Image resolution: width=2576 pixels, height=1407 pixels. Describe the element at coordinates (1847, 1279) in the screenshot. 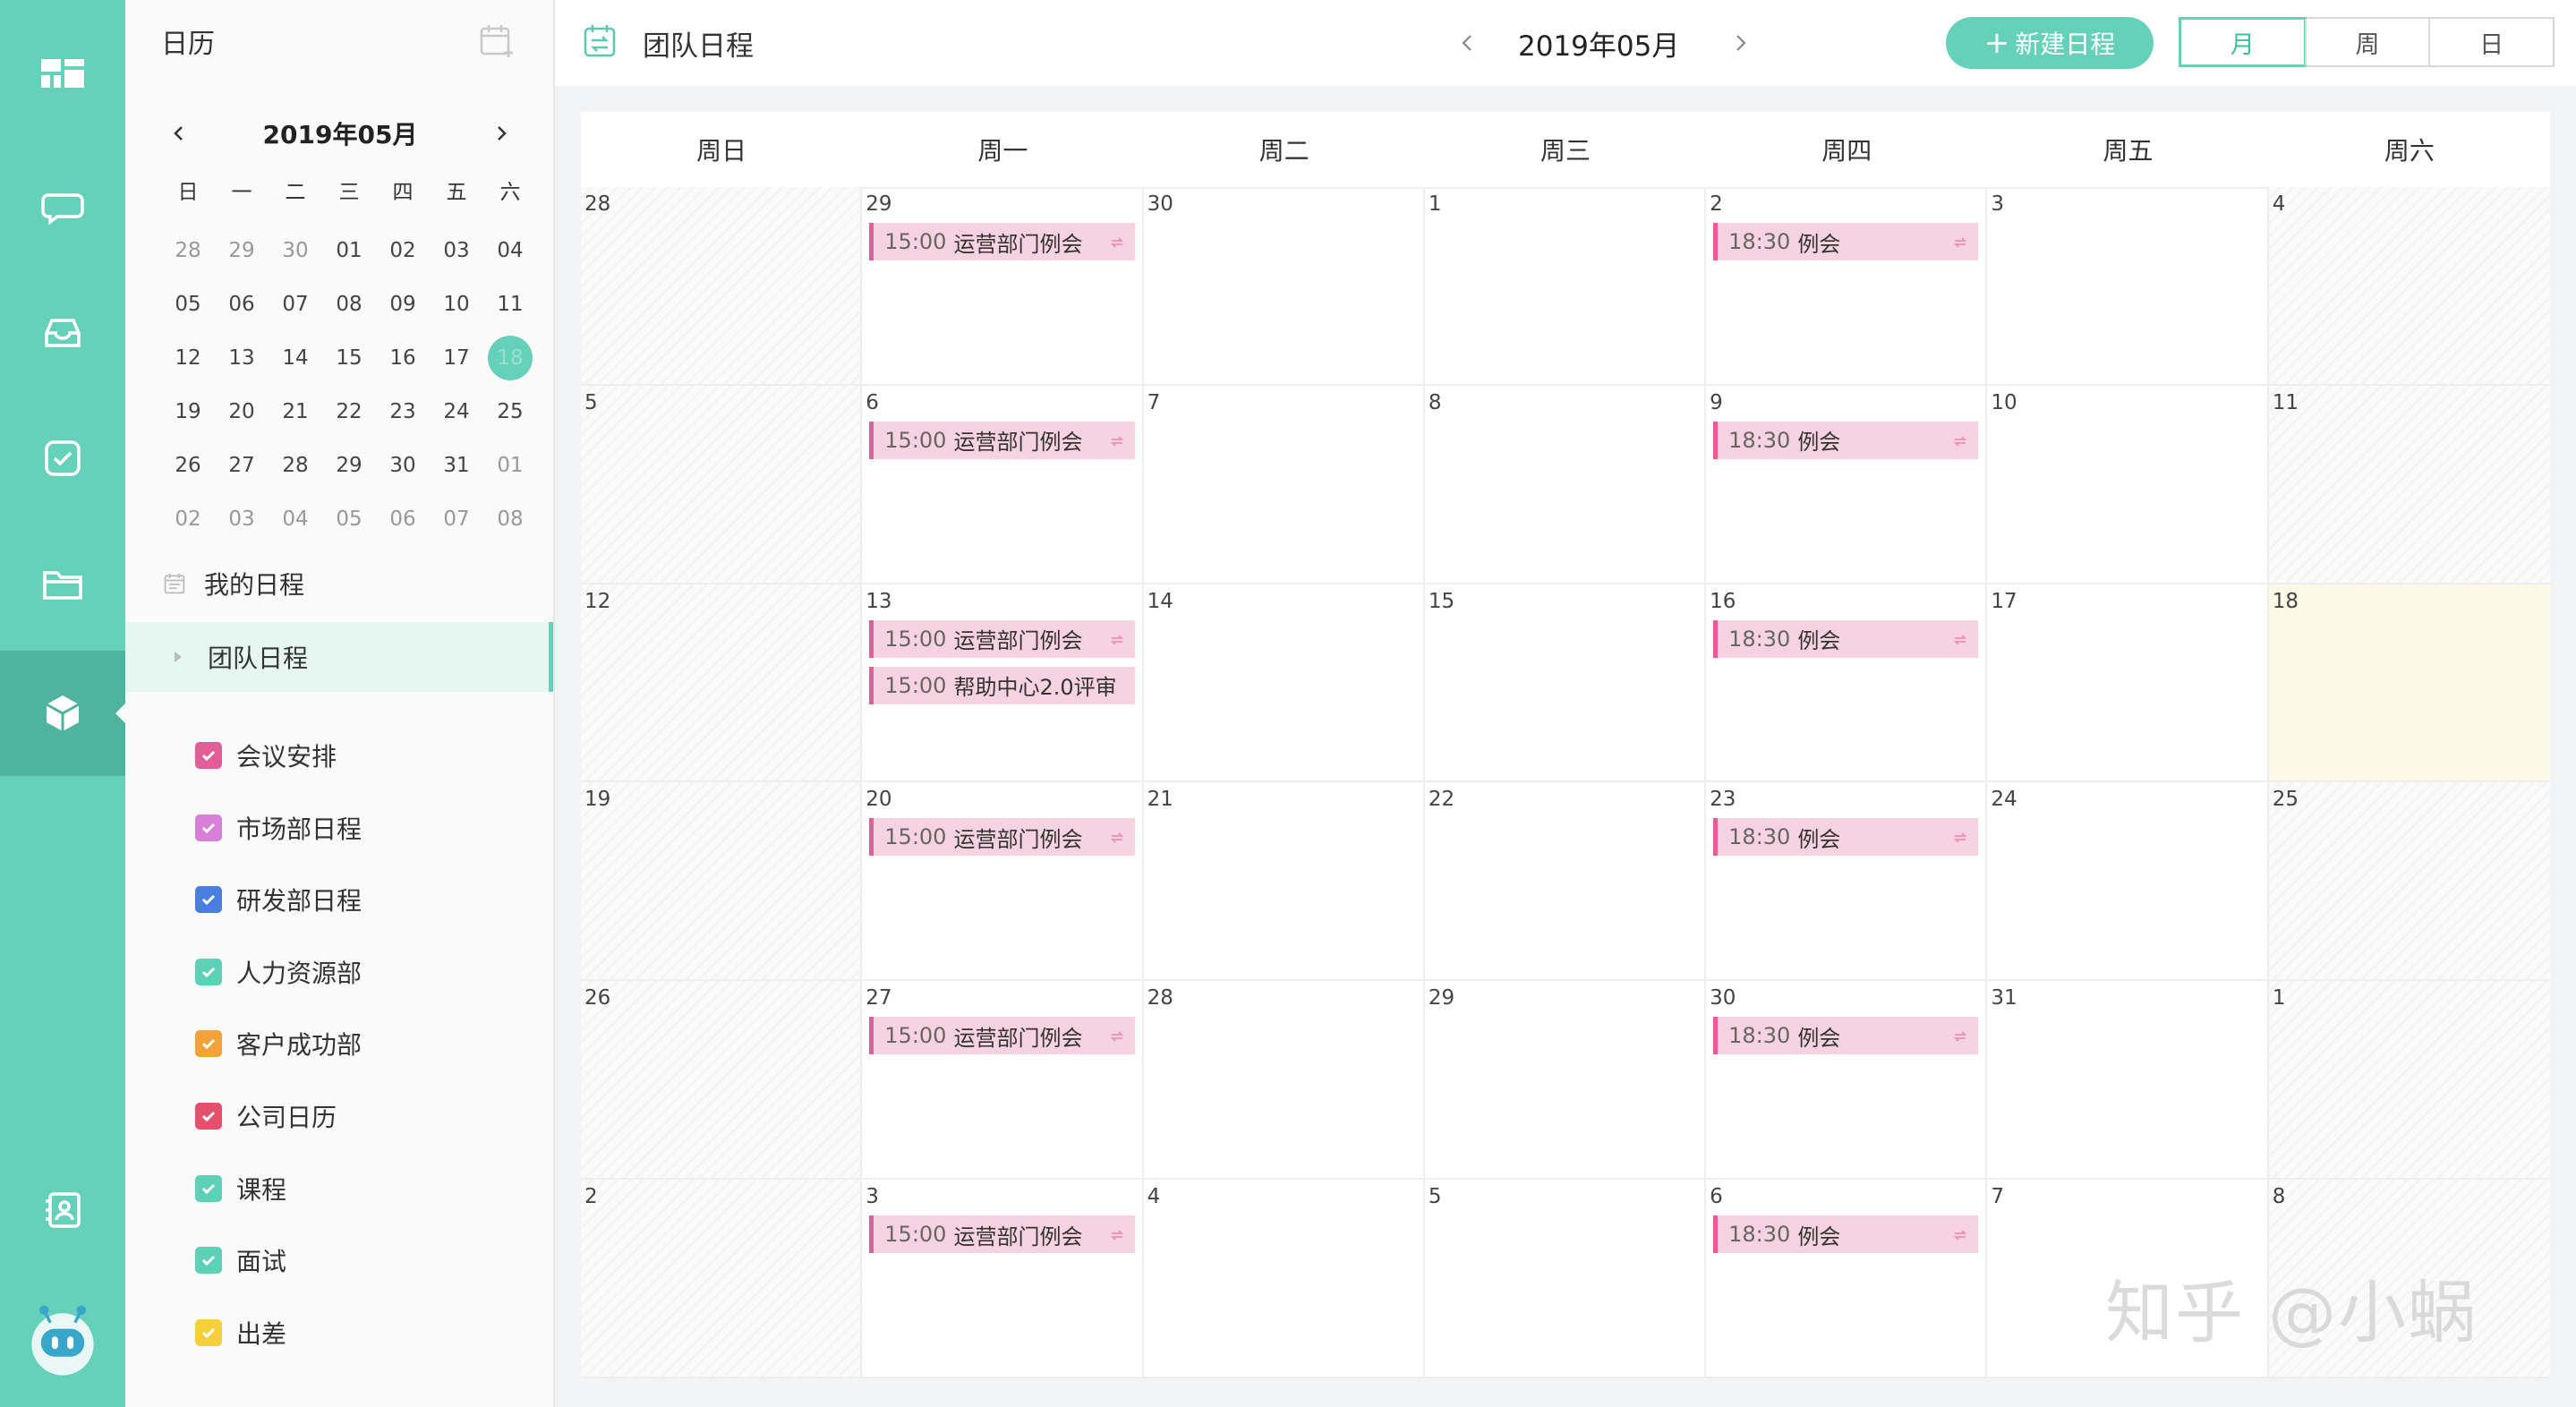

I see `day-cell: 6 18:30 例会` at that location.